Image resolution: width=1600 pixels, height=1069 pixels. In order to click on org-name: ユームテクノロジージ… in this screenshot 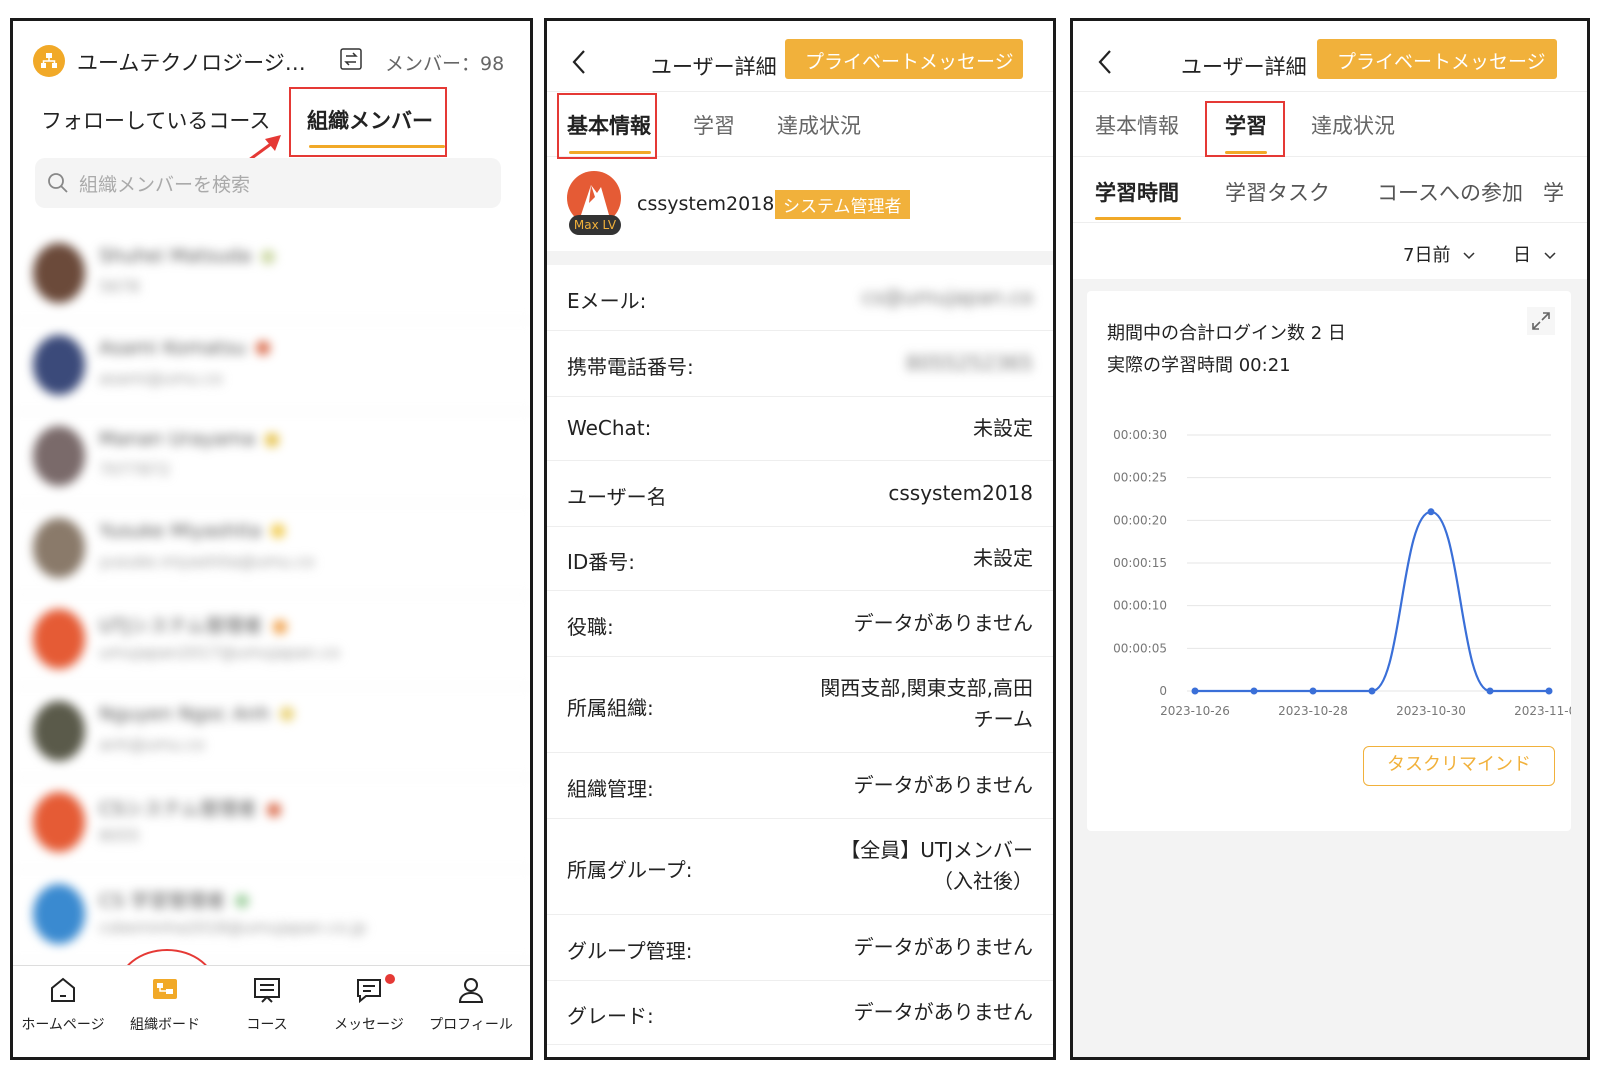, I will do `click(191, 62)`.